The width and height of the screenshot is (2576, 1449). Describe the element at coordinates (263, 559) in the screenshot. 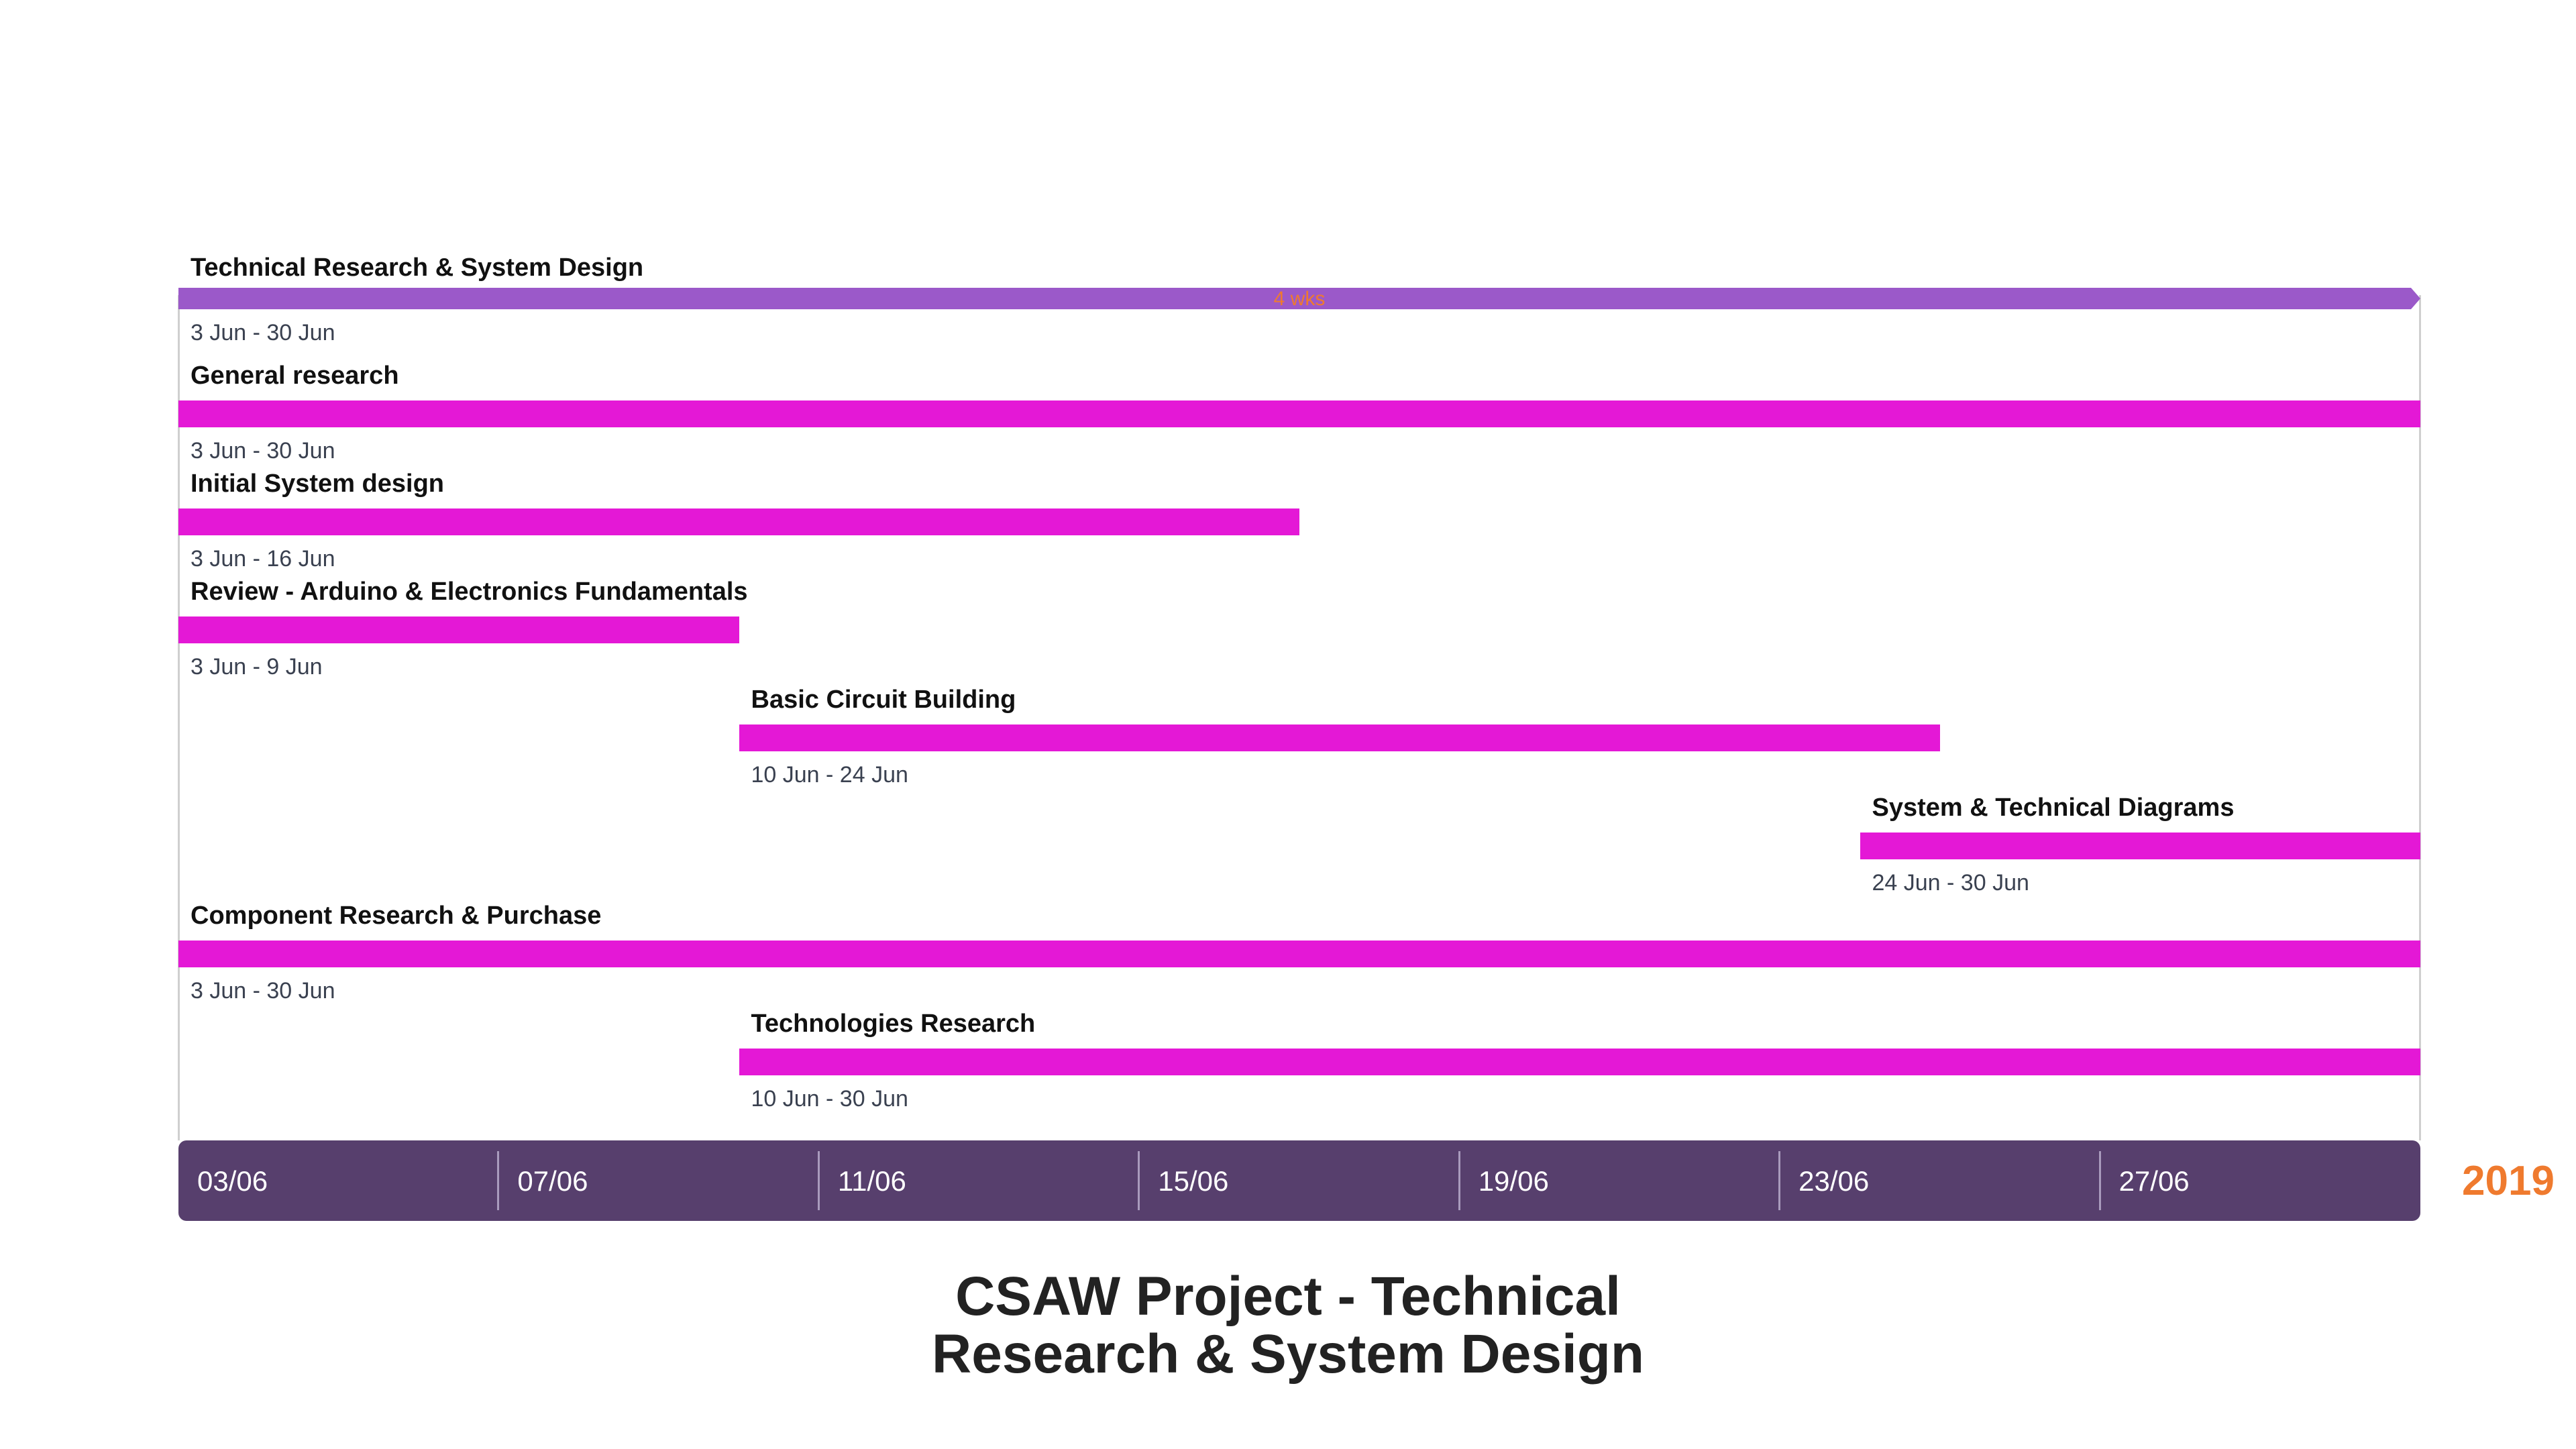

I see `task-date-range: 3 Jun - 16 Jun` at that location.